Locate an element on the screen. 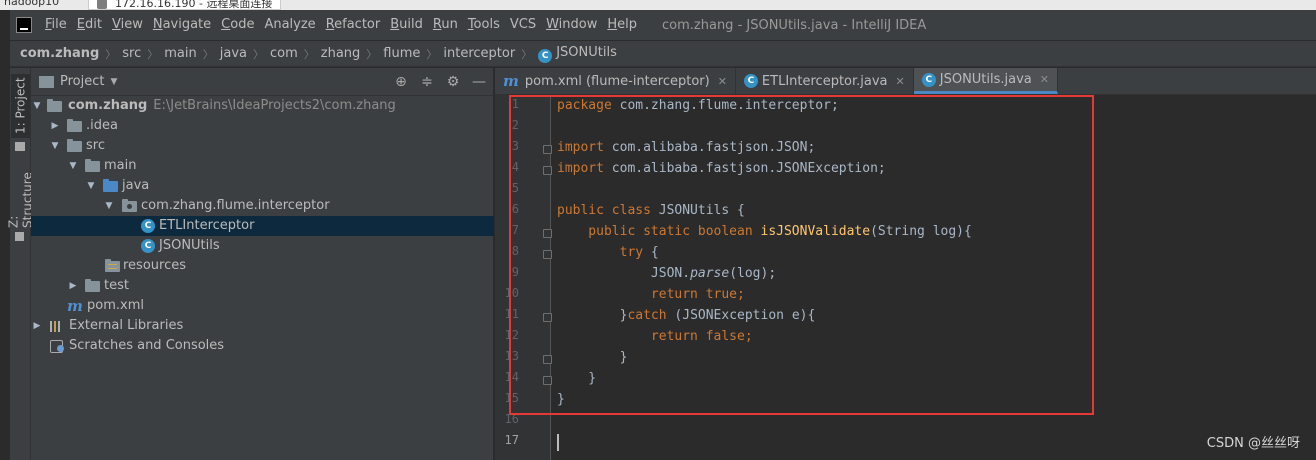 The image size is (1316, 460). line-number: 9 is located at coordinates (515, 272).